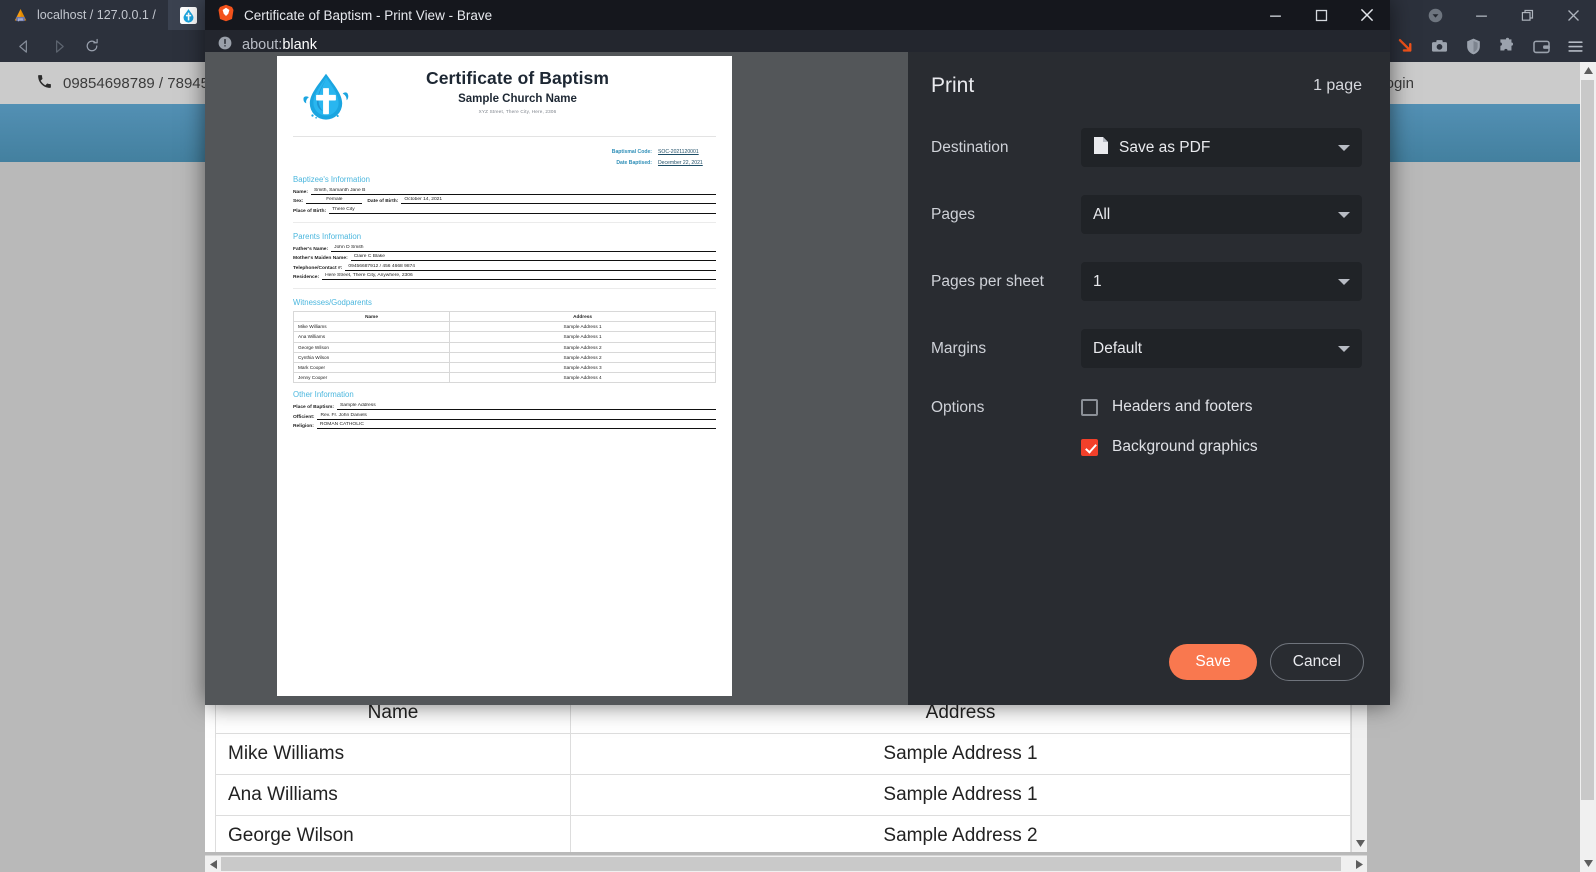 The width and height of the screenshot is (1596, 872). I want to click on pages-select: All, so click(1221, 214).